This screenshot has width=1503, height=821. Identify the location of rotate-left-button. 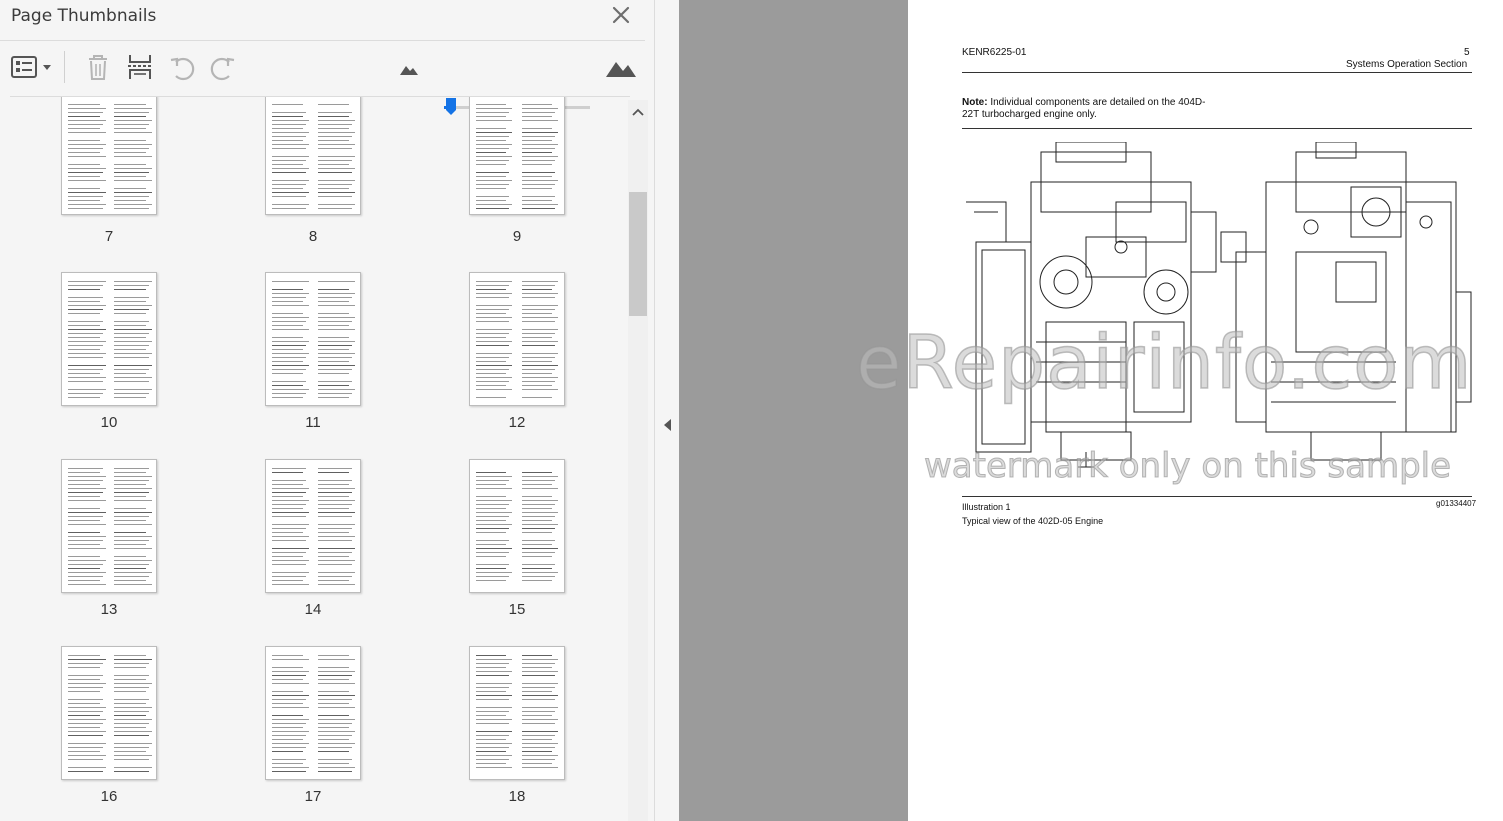
(182, 67).